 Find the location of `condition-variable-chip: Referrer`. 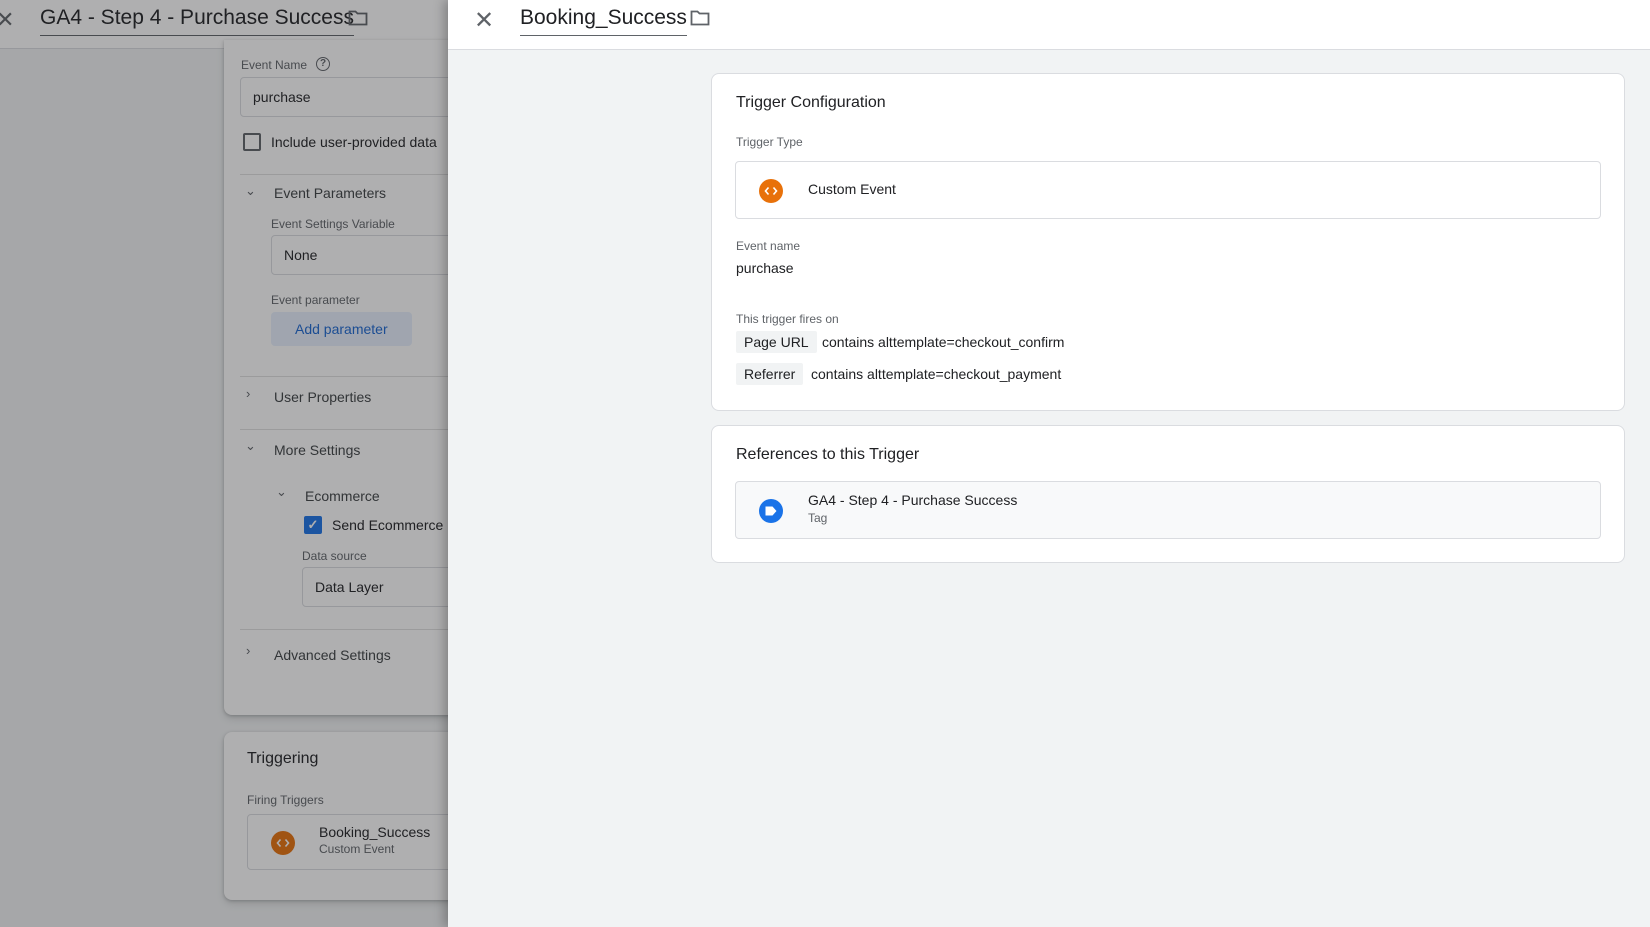

condition-variable-chip: Referrer is located at coordinates (770, 374).